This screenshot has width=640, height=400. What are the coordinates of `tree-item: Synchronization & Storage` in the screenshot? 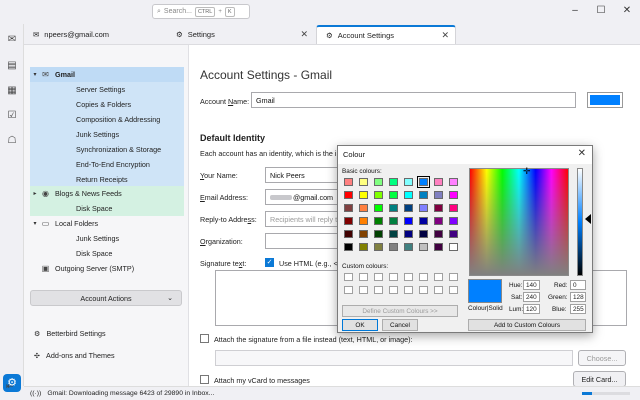 It's located at (107, 149).